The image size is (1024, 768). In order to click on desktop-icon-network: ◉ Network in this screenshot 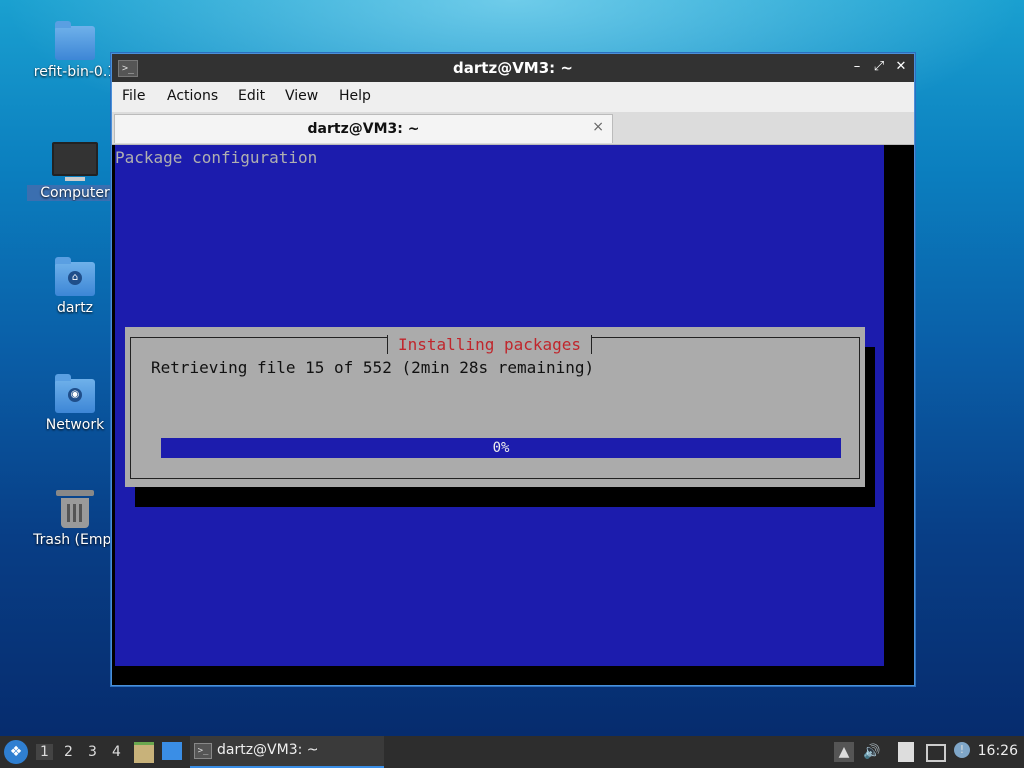, I will do `click(75, 403)`.